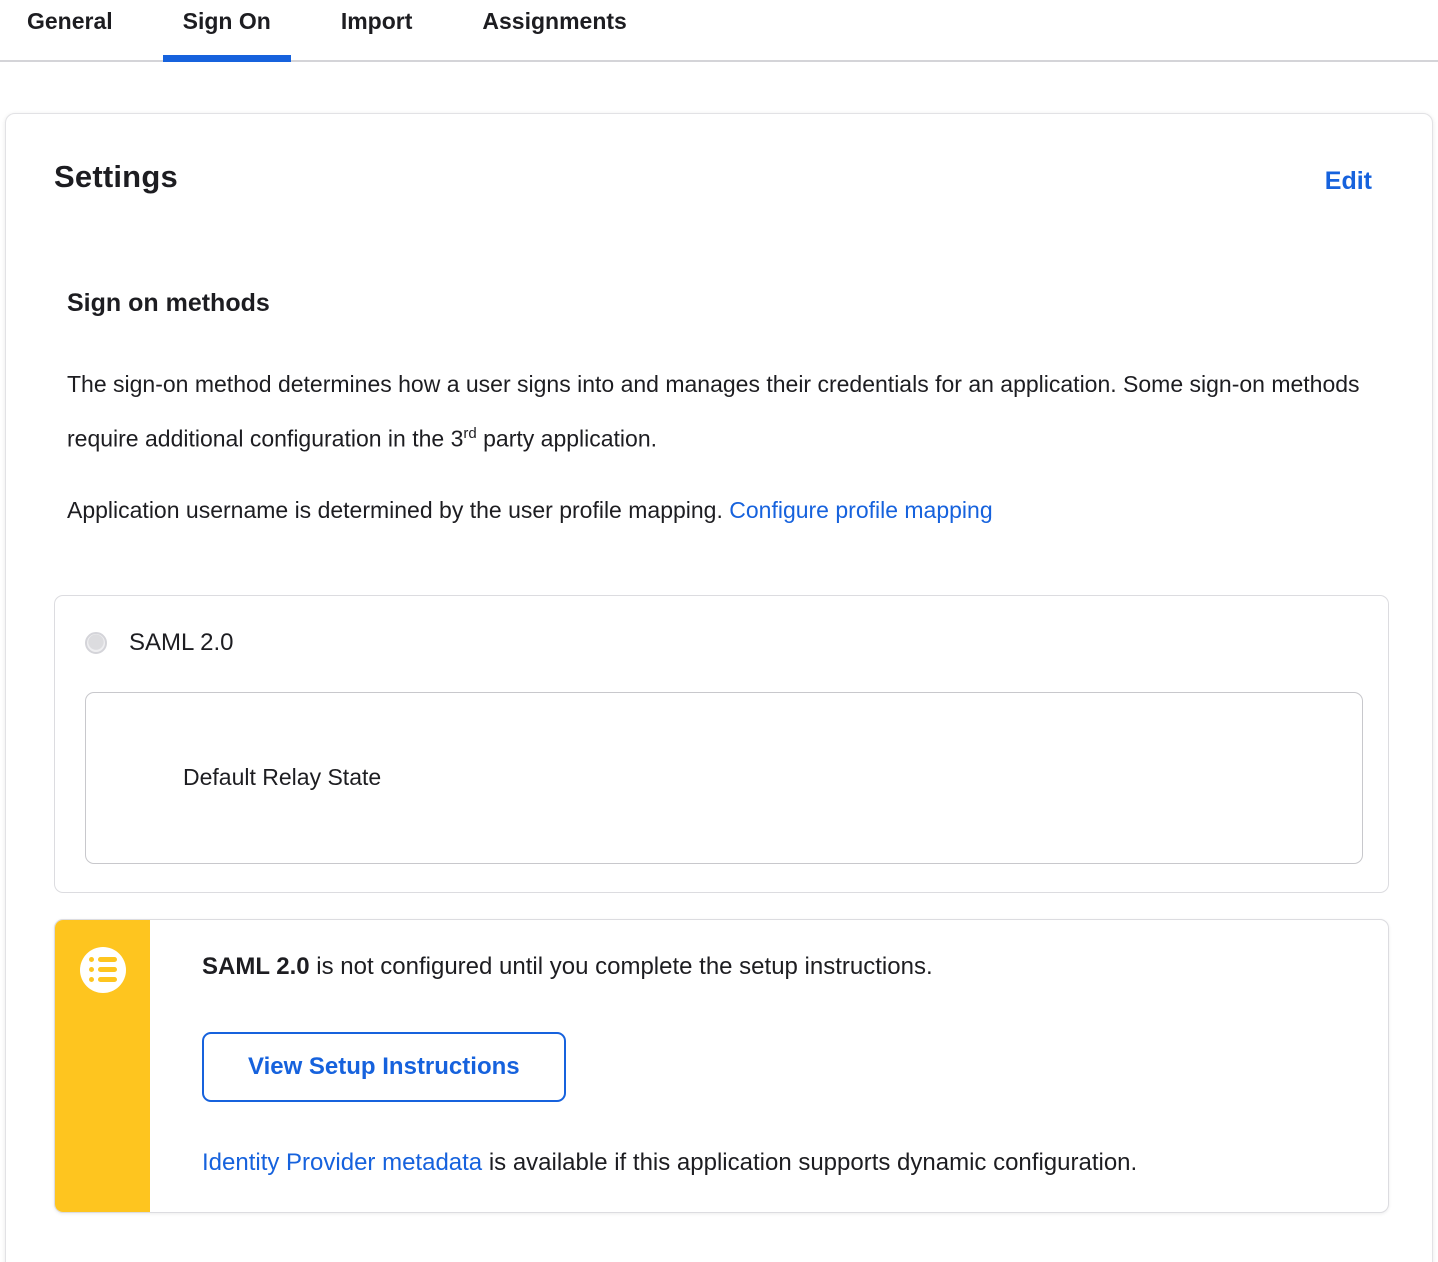 The height and width of the screenshot is (1262, 1438). I want to click on default-relay-state-label: Default Relay State, so click(282, 777).